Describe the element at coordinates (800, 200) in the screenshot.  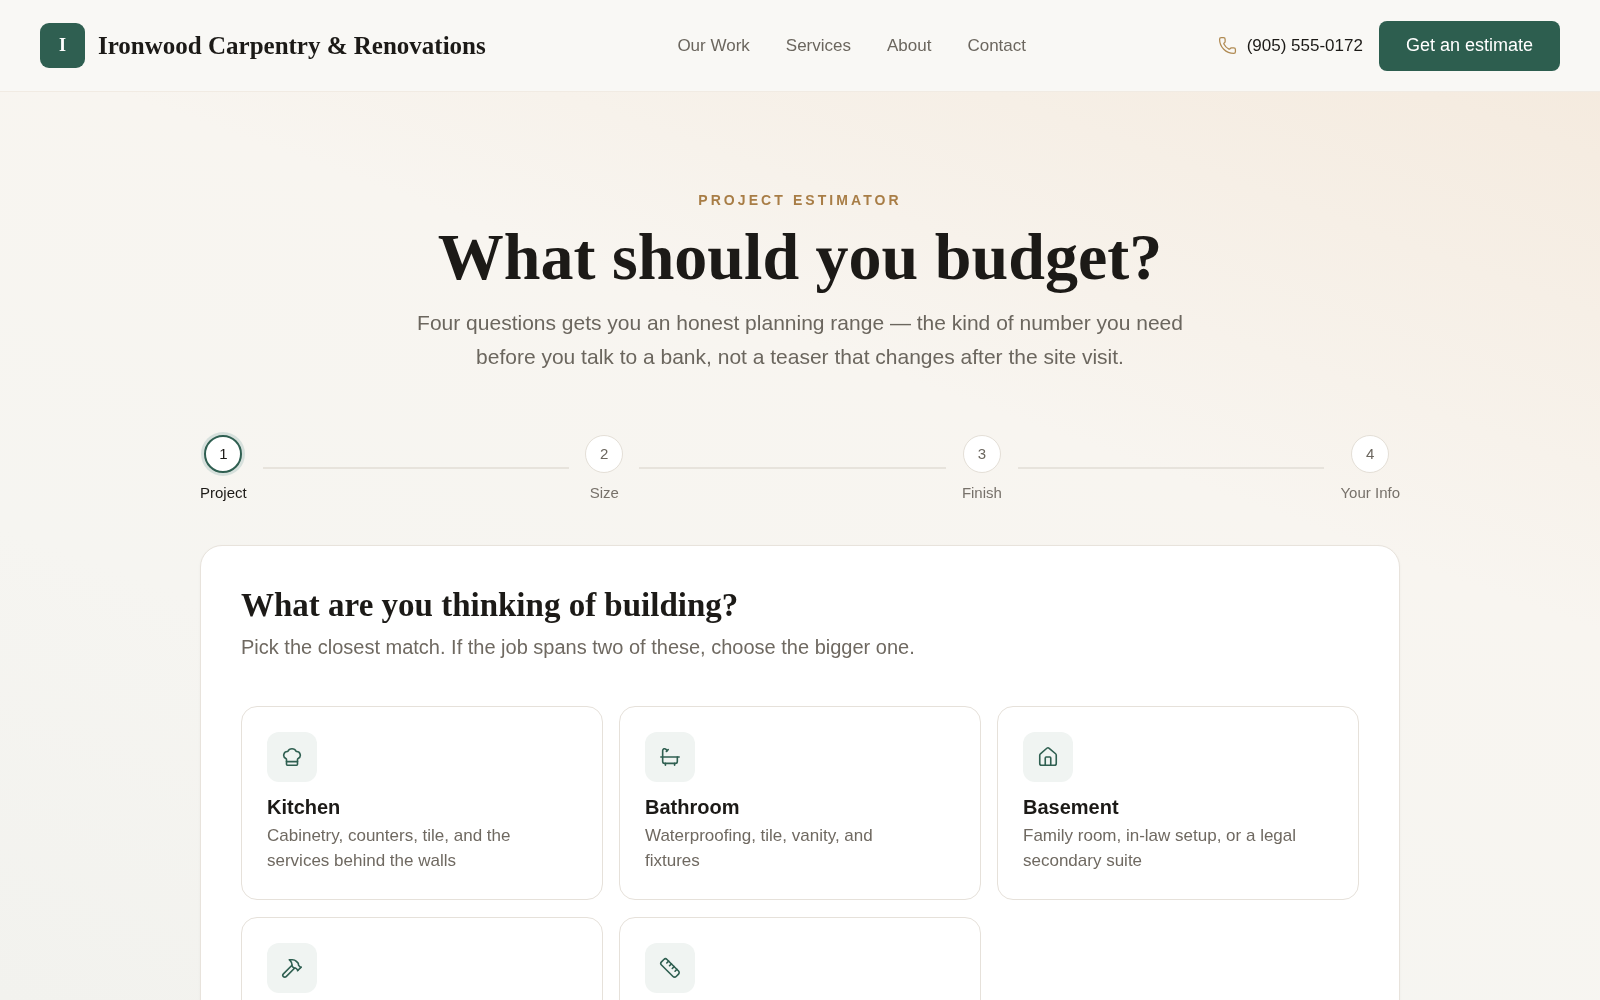
I see `eyebrow-label: PROJECT ESTIMATOR` at that location.